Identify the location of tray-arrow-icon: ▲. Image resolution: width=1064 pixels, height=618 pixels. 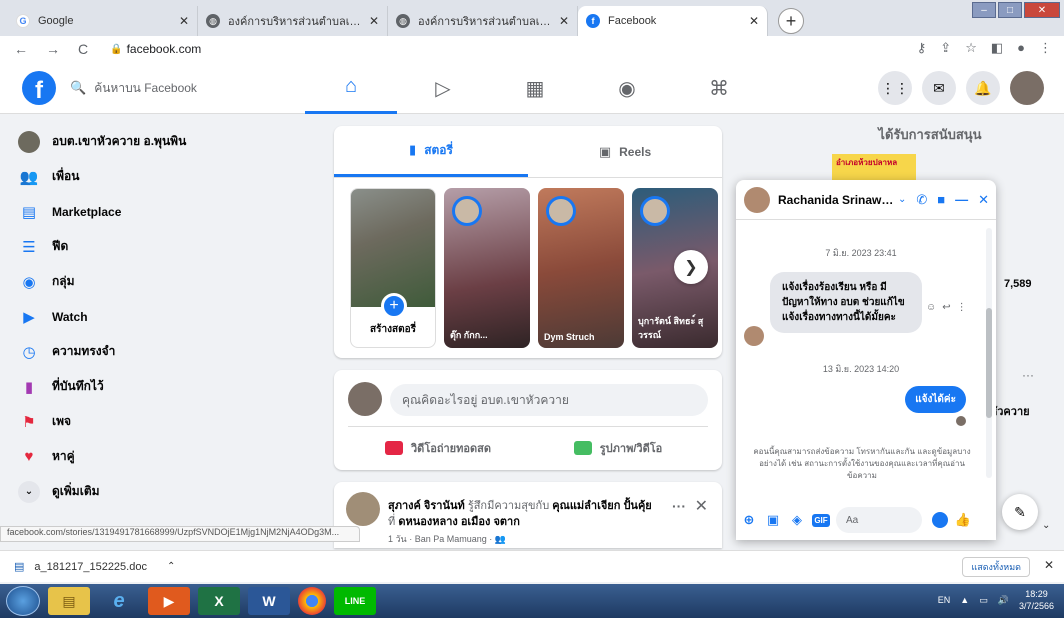
(964, 600).